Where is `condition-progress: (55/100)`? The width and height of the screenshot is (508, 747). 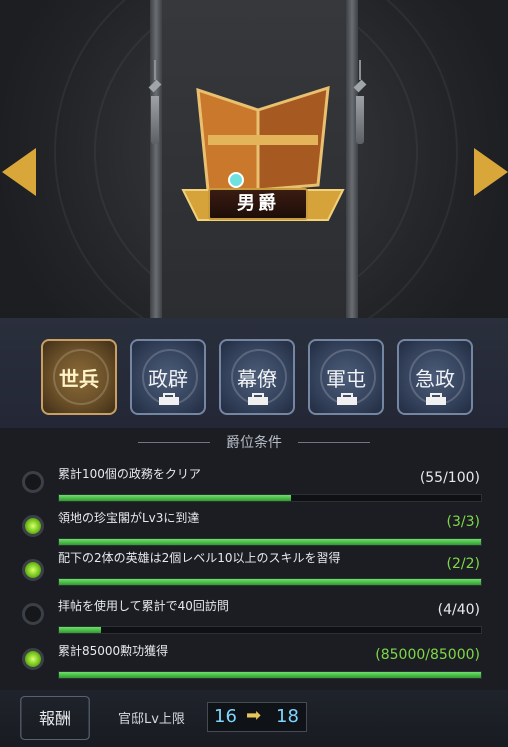
condition-progress: (55/100) is located at coordinates (449, 478).